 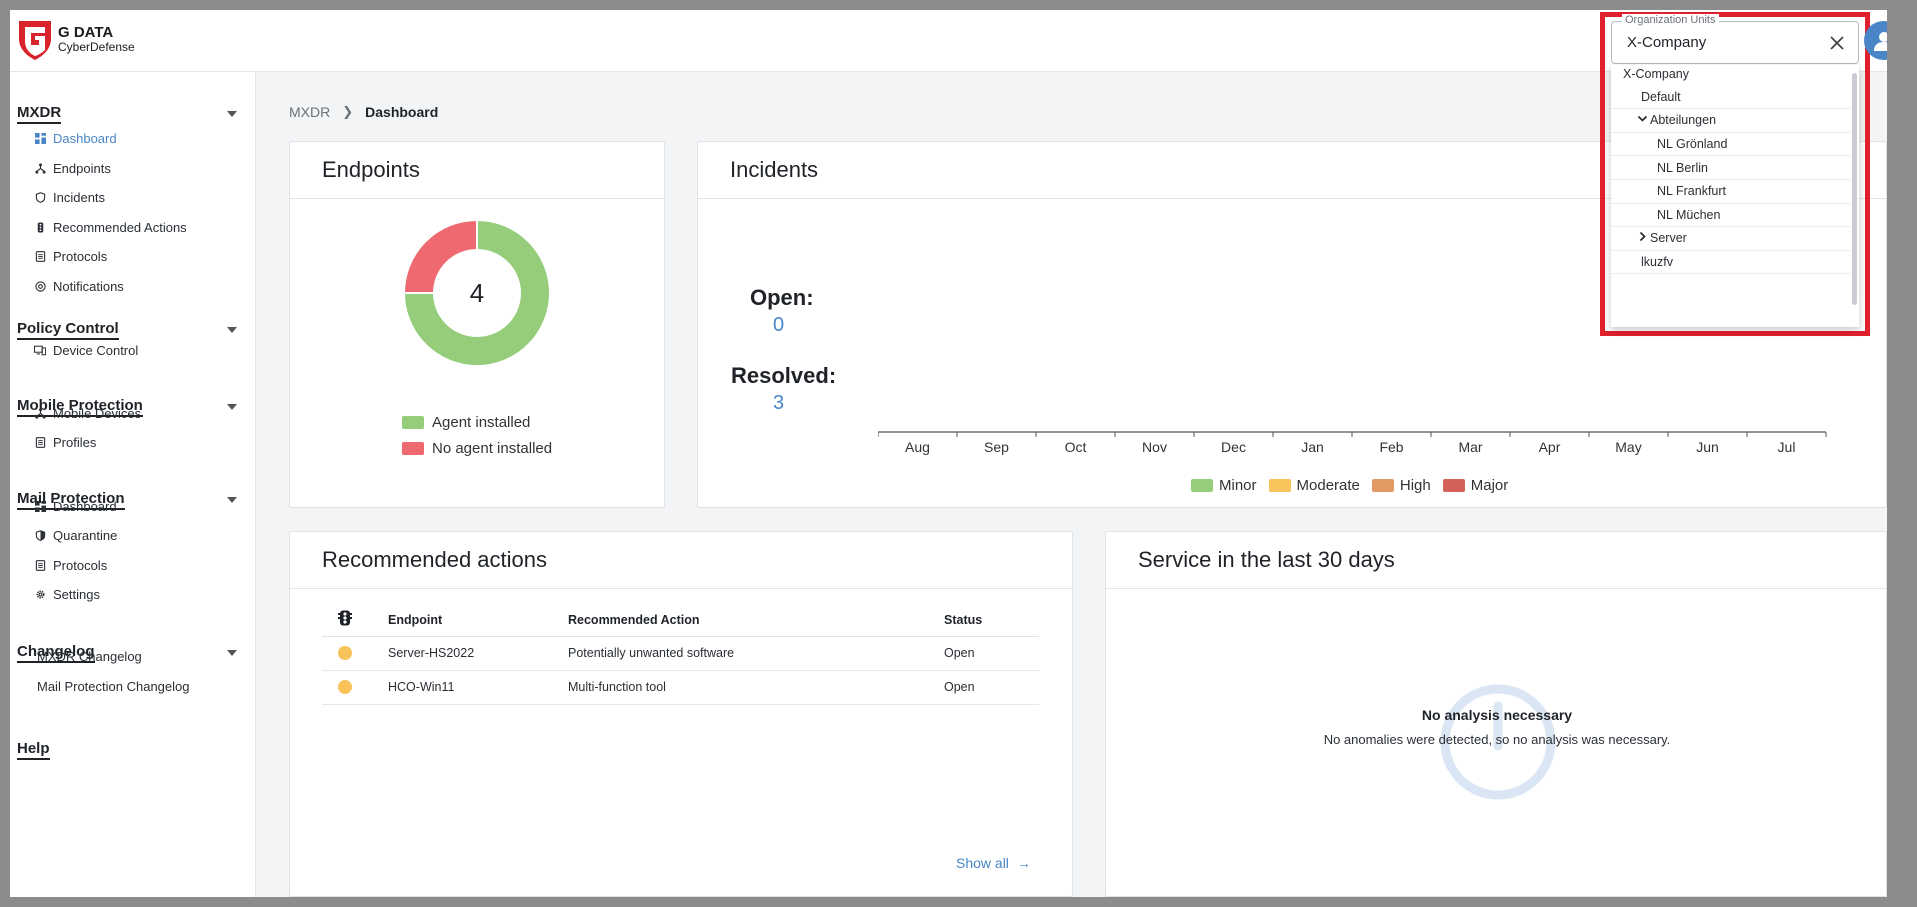 What do you see at coordinates (1233, 447) in the screenshot?
I see `timeline-month-label: Dec` at bounding box center [1233, 447].